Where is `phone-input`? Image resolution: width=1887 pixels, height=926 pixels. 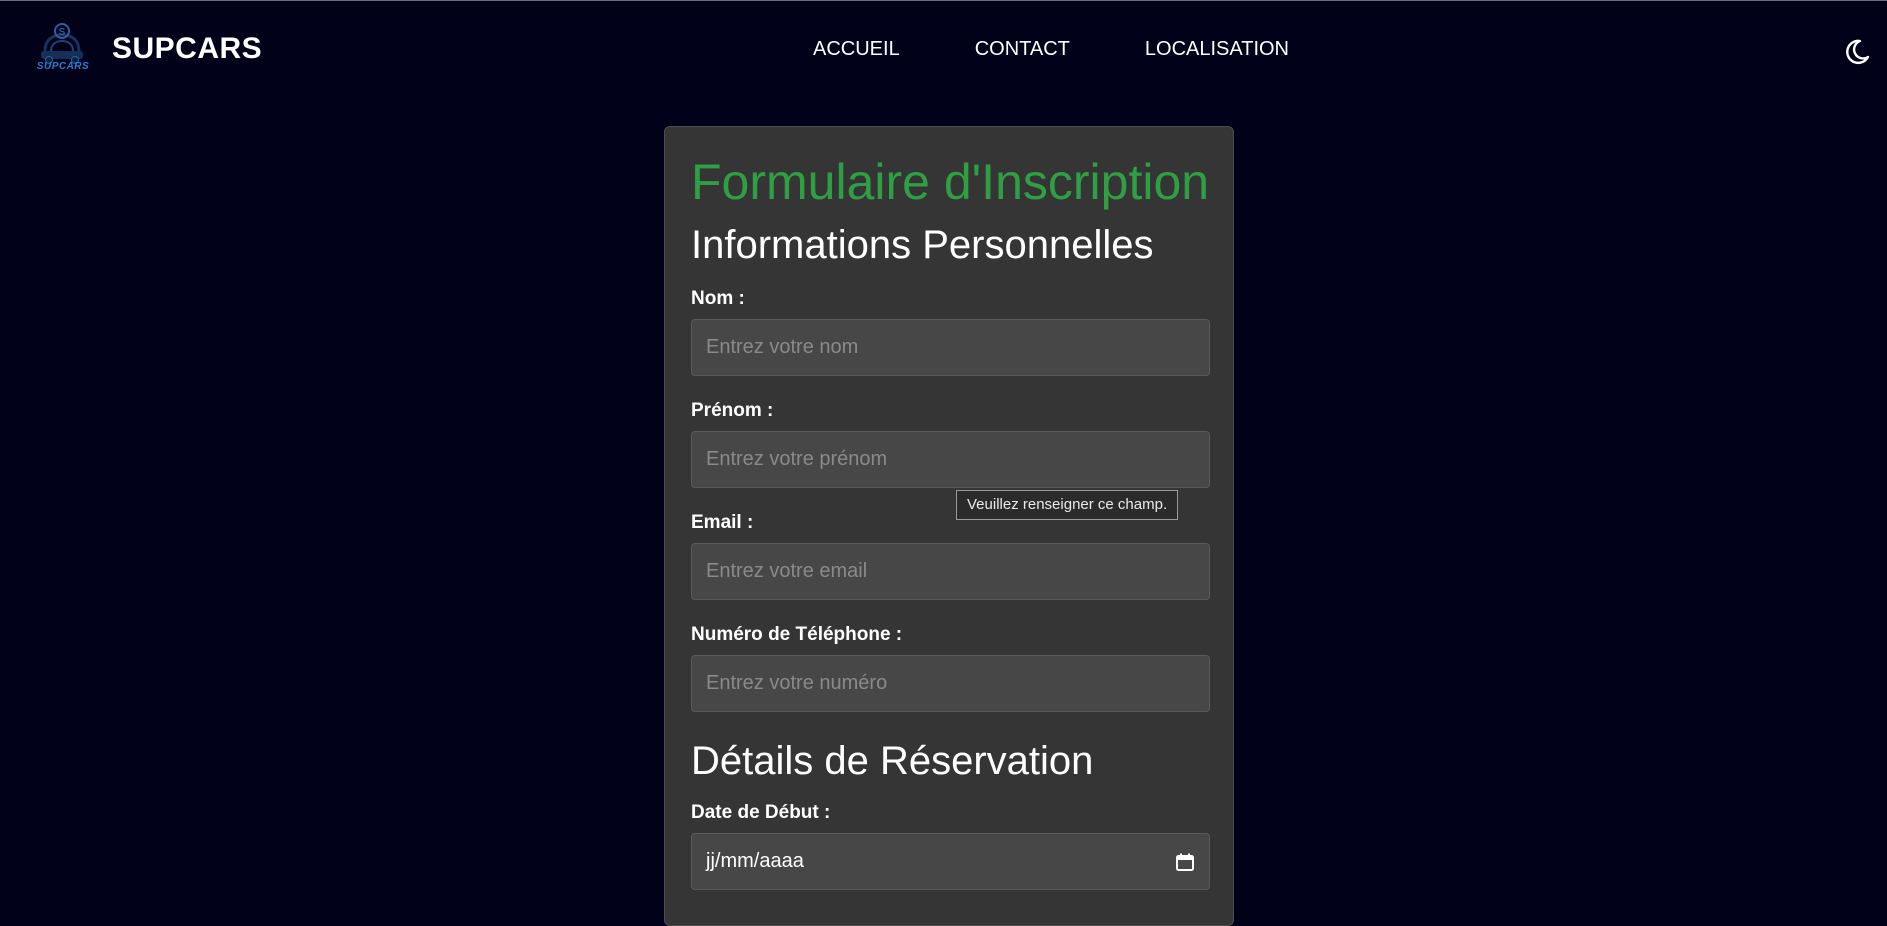 phone-input is located at coordinates (950, 683).